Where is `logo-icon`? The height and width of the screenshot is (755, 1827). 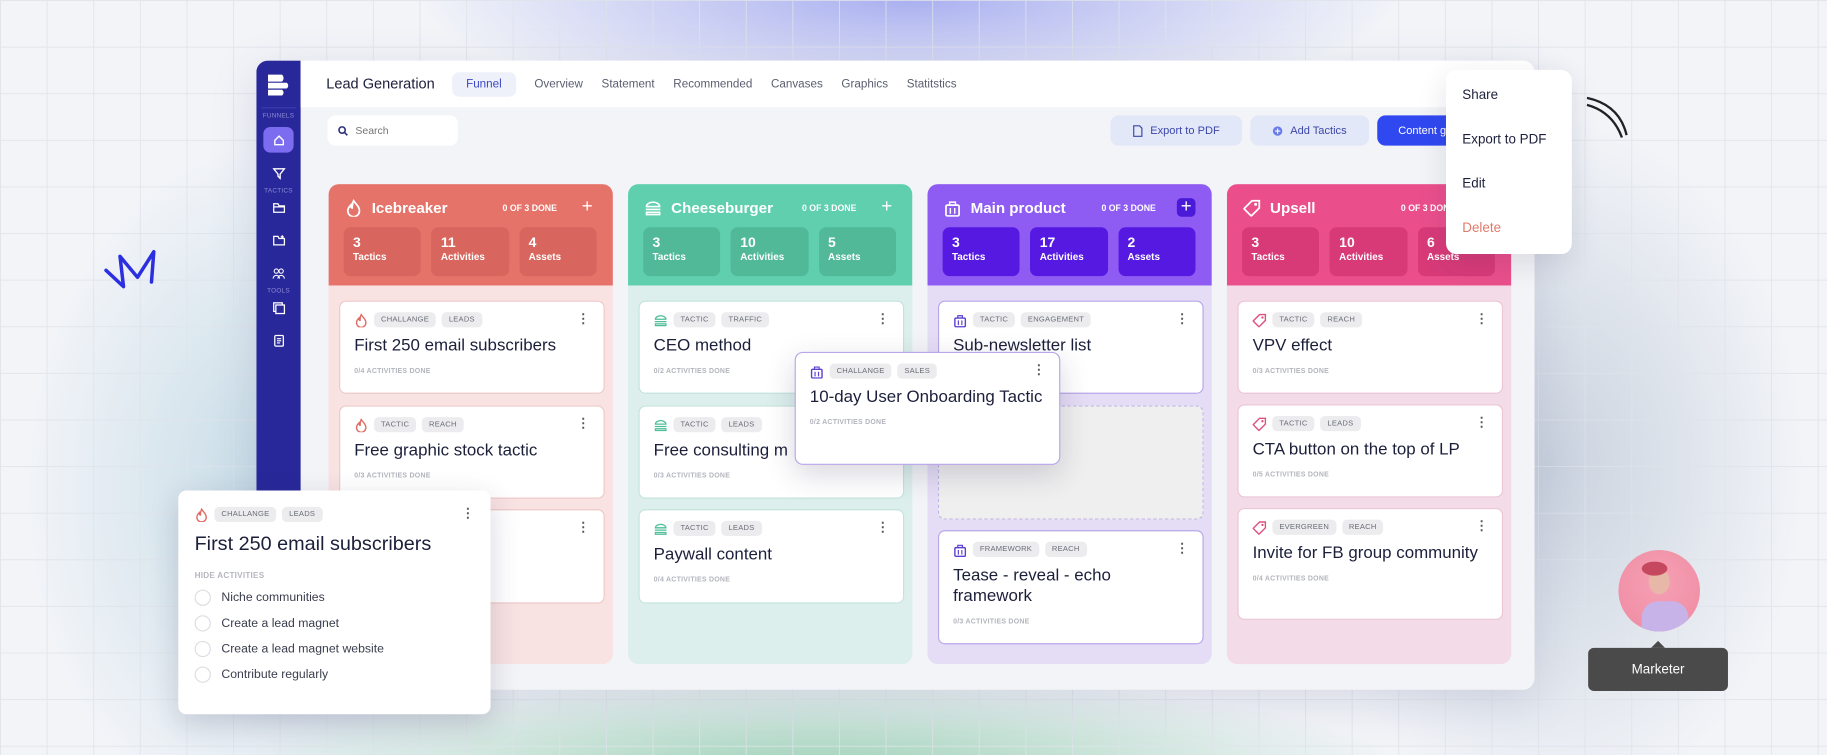 logo-icon is located at coordinates (278, 85).